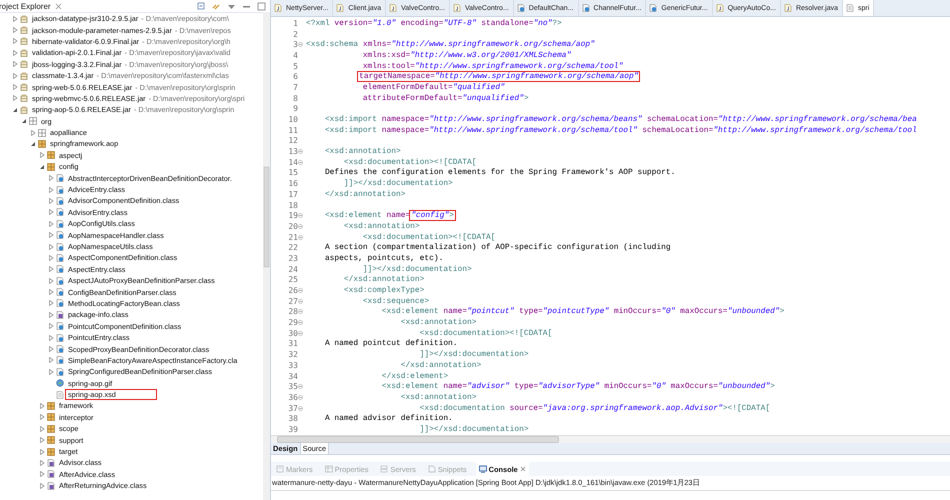 The width and height of the screenshot is (950, 500). I want to click on monitor-icon, so click(482, 469).